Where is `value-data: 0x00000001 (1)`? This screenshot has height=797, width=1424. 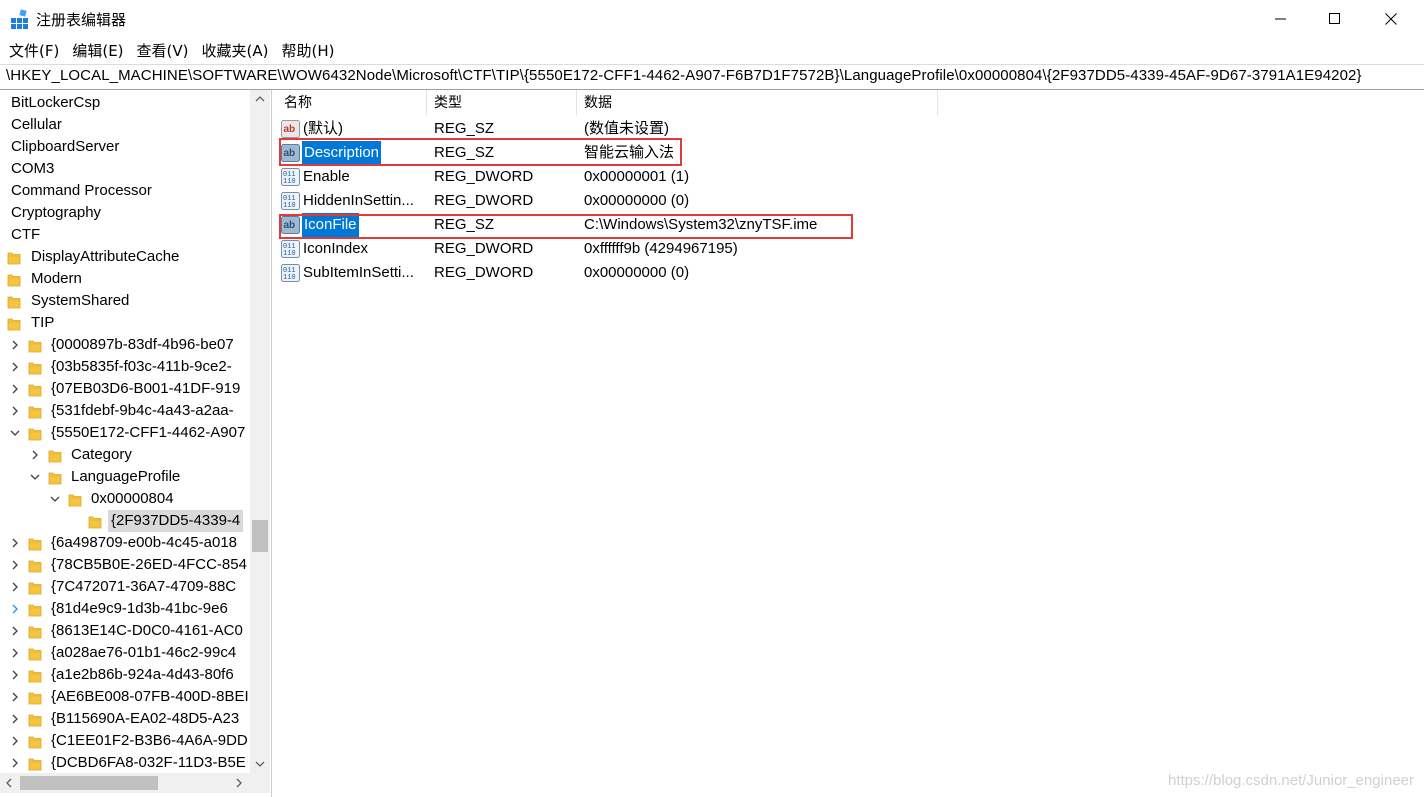 value-data: 0x00000001 (1) is located at coordinates (637, 176).